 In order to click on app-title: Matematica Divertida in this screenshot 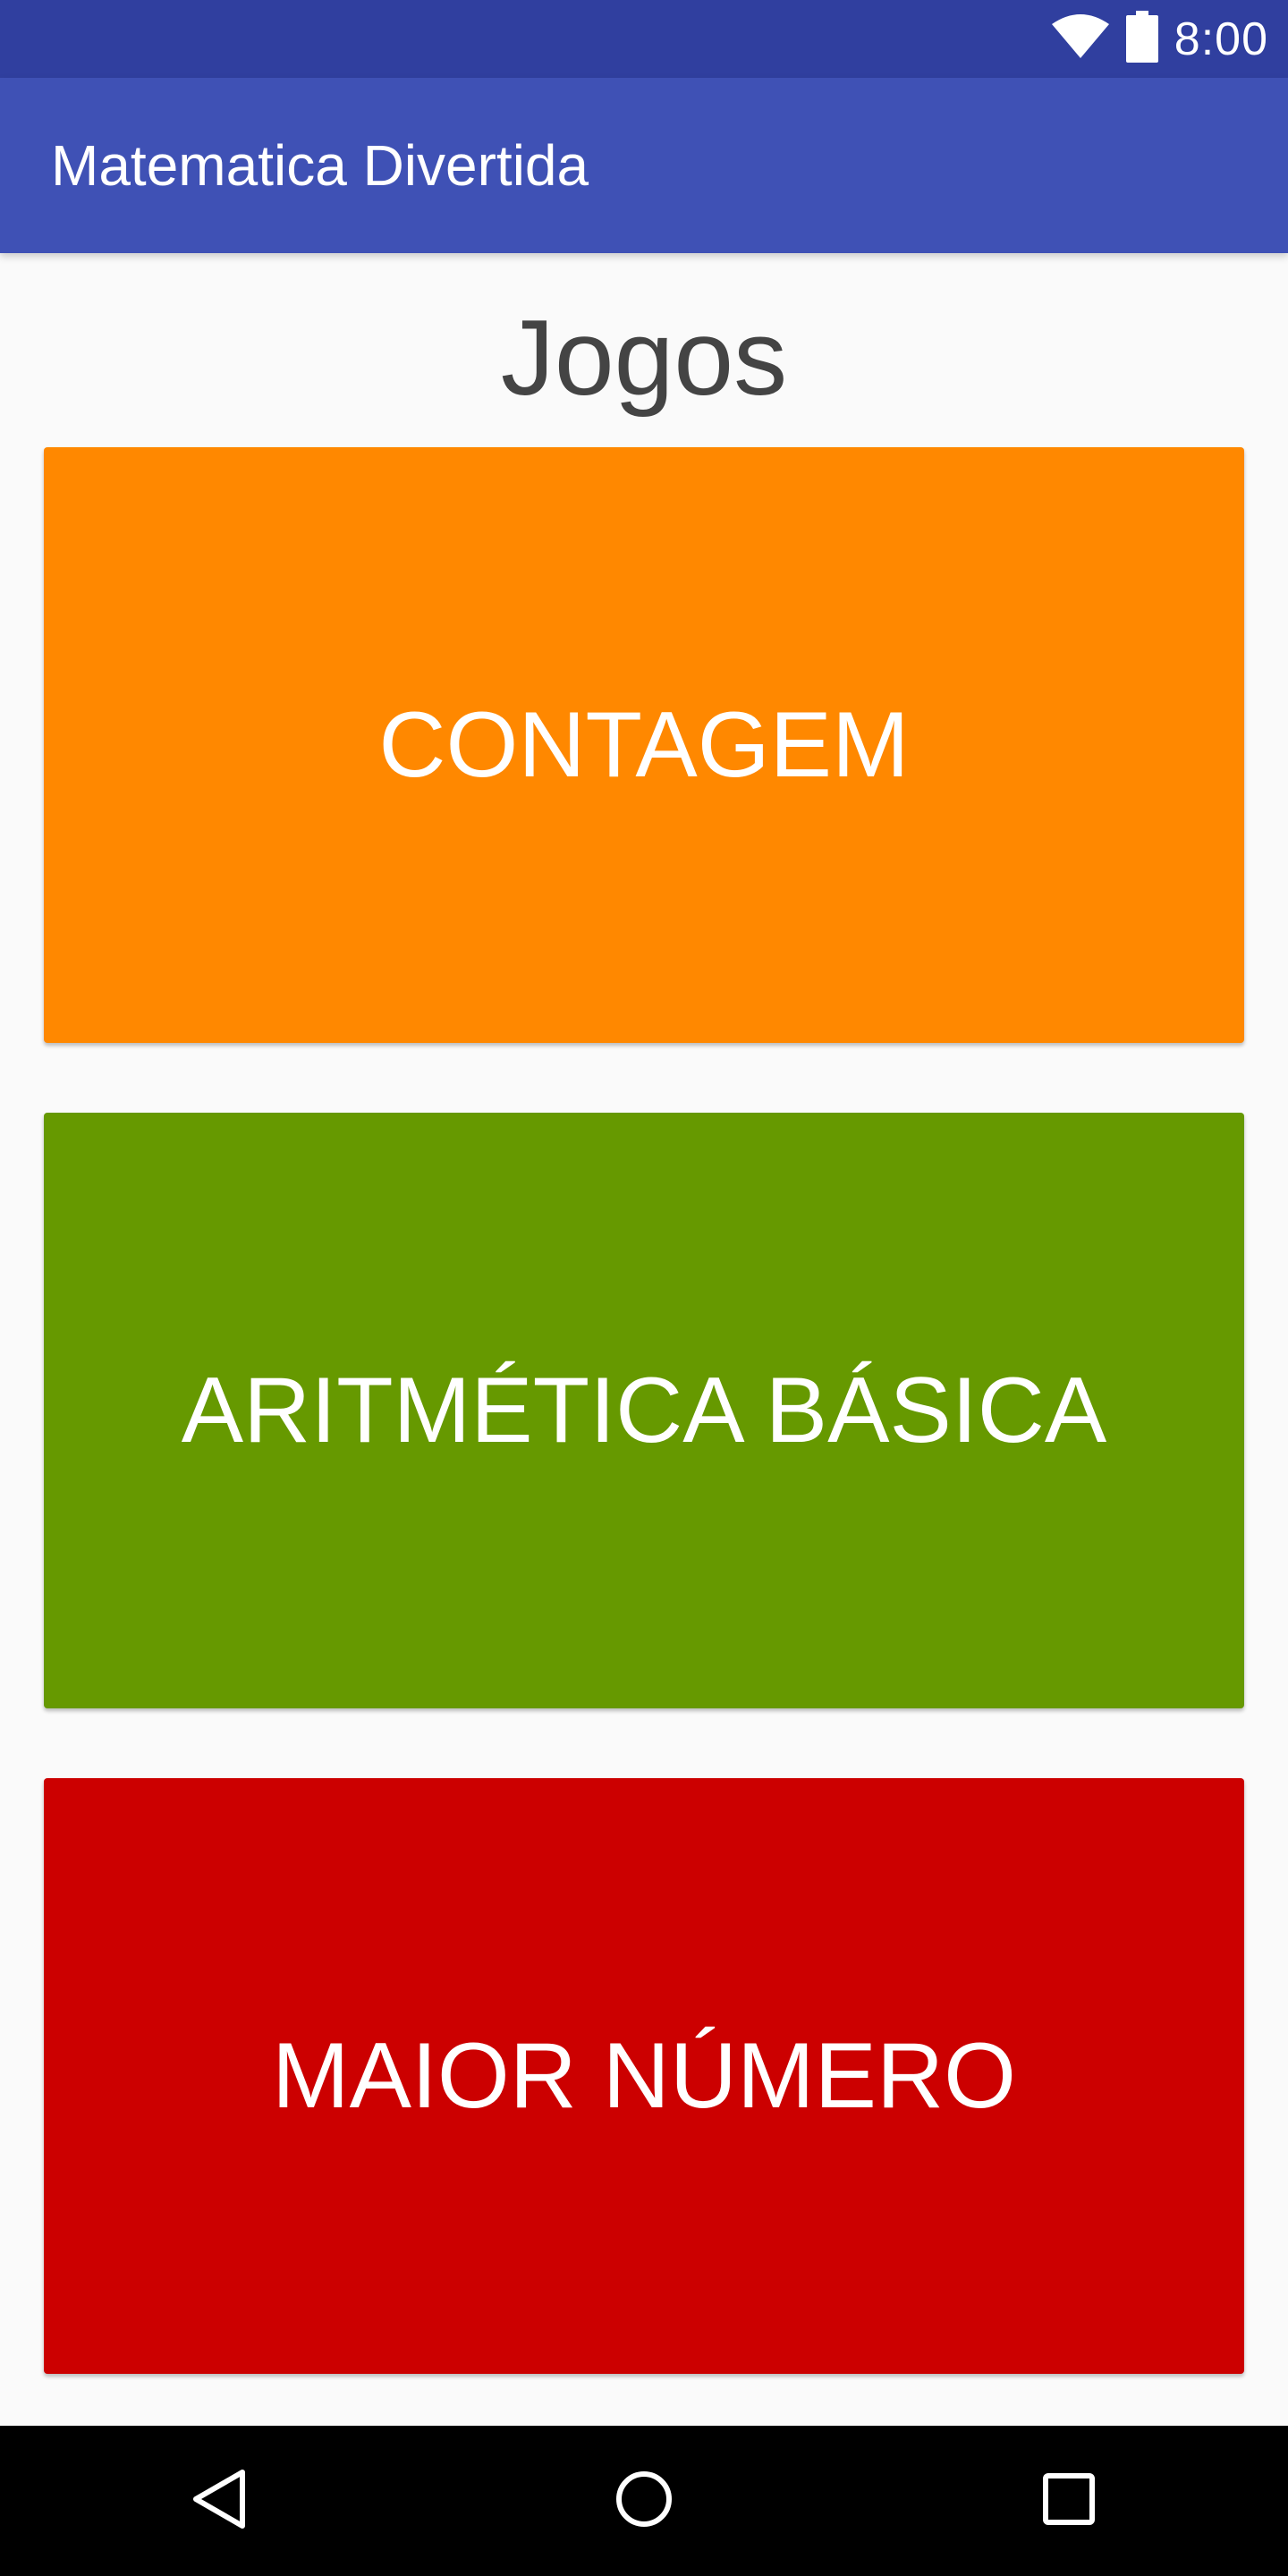, I will do `click(320, 165)`.